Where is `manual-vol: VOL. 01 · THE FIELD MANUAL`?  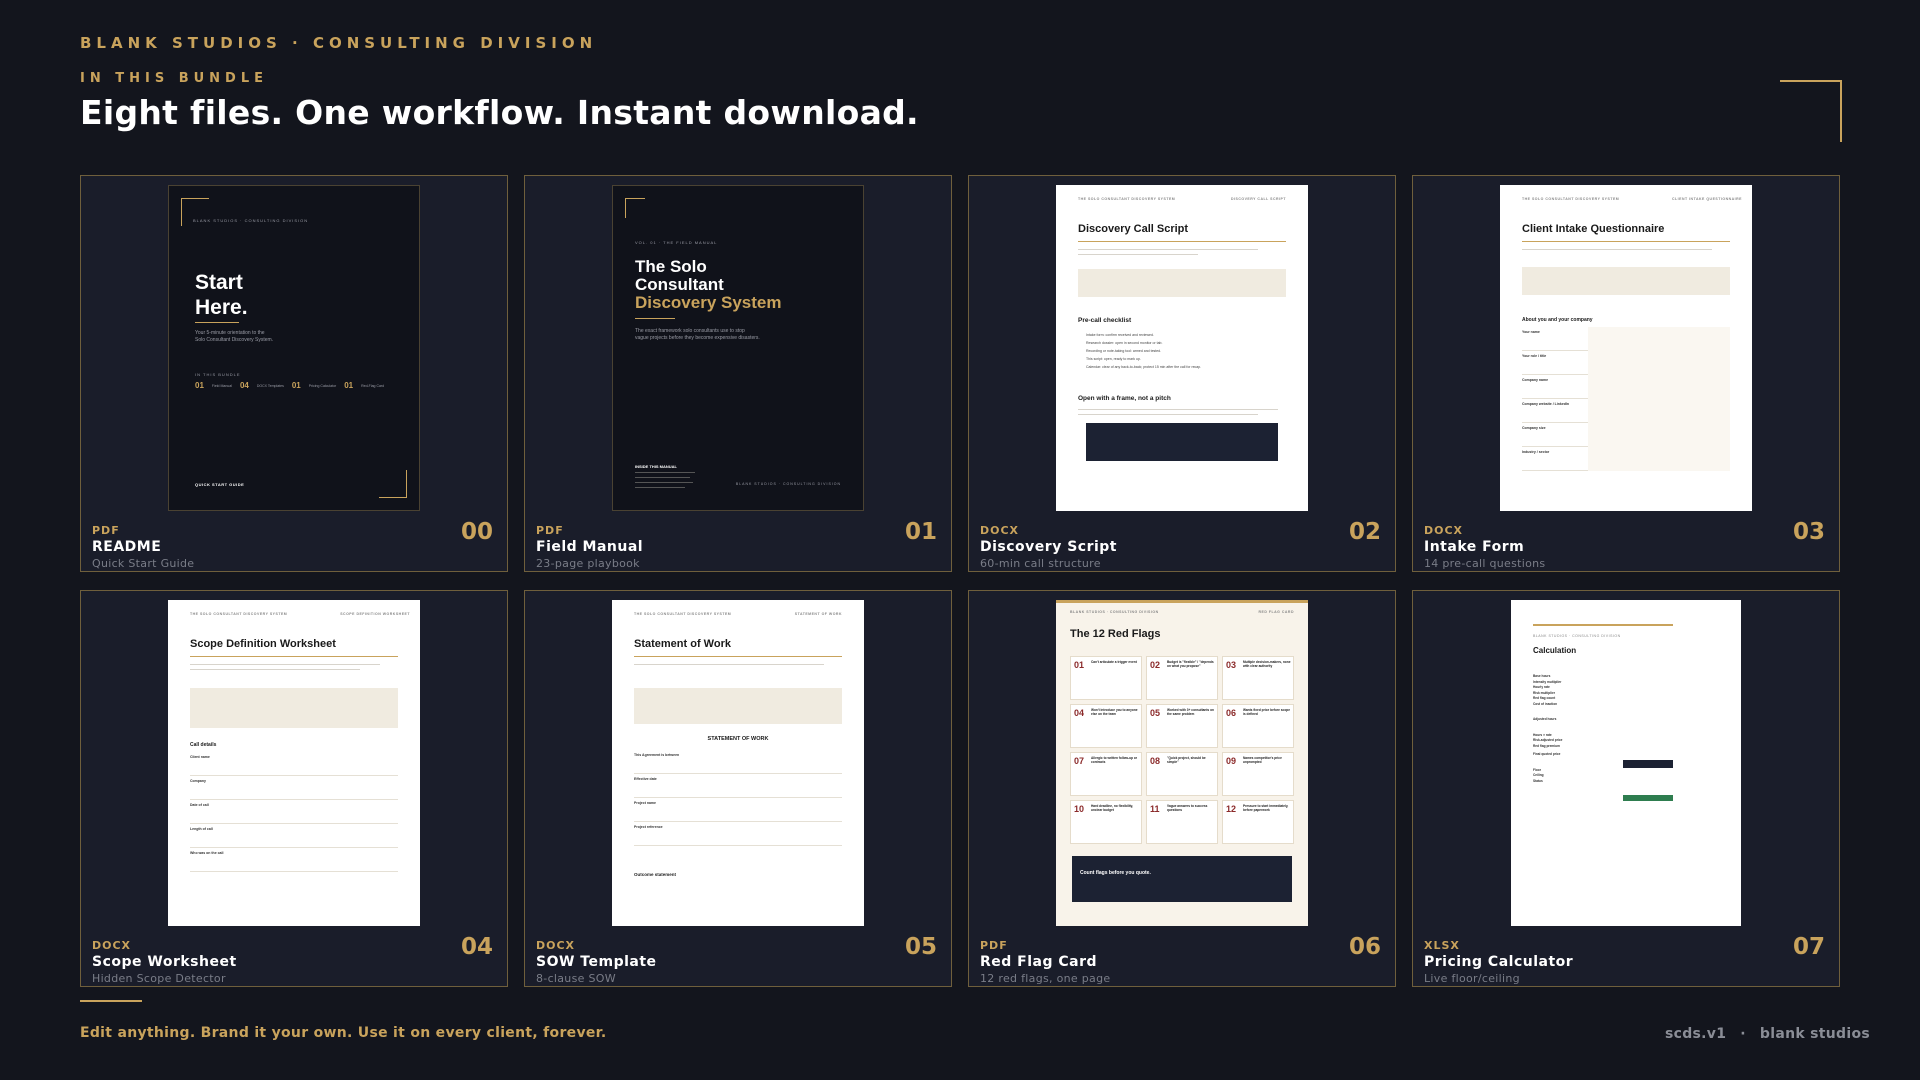 manual-vol: VOL. 01 · THE FIELD MANUAL is located at coordinates (676, 242).